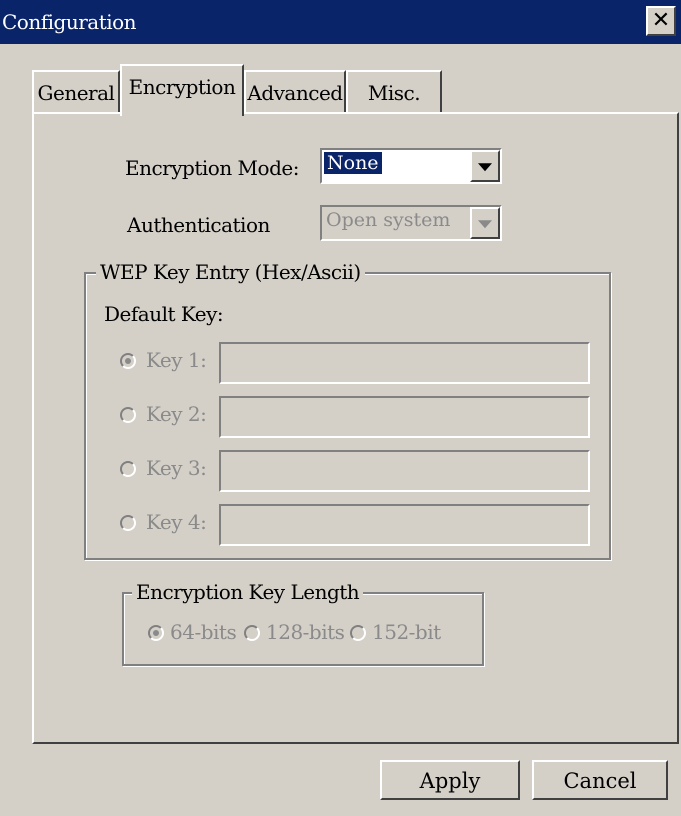 The height and width of the screenshot is (816, 681). Describe the element at coordinates (203, 632) in the screenshot. I see `key-length-64-label: 64-bits` at that location.